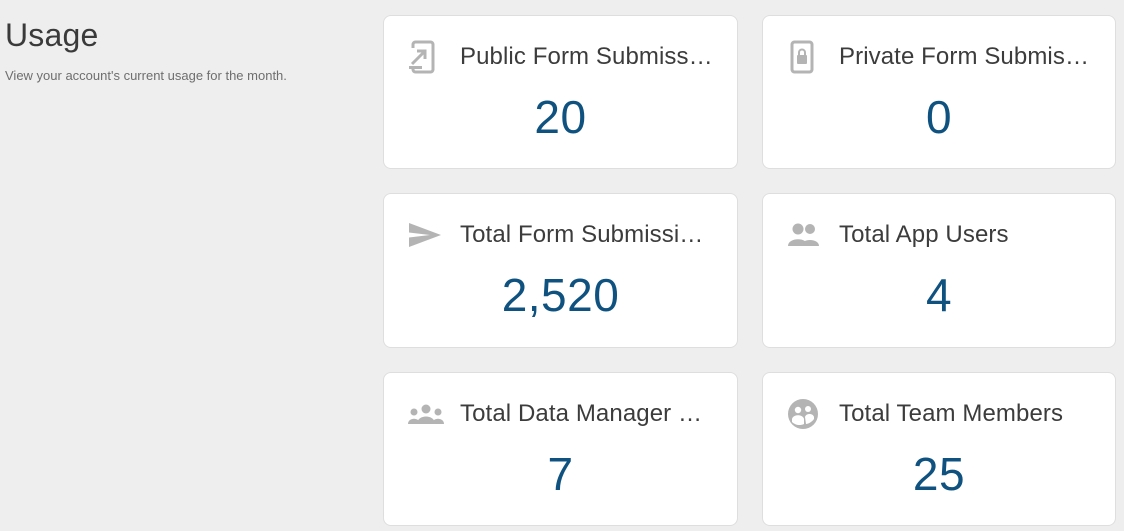 The width and height of the screenshot is (1124, 531). I want to click on team-circle-icon, so click(805, 414).